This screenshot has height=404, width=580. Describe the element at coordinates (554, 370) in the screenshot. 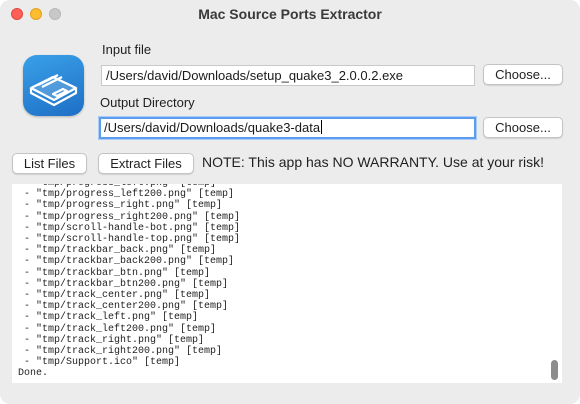

I see `log-scrollbar` at that location.